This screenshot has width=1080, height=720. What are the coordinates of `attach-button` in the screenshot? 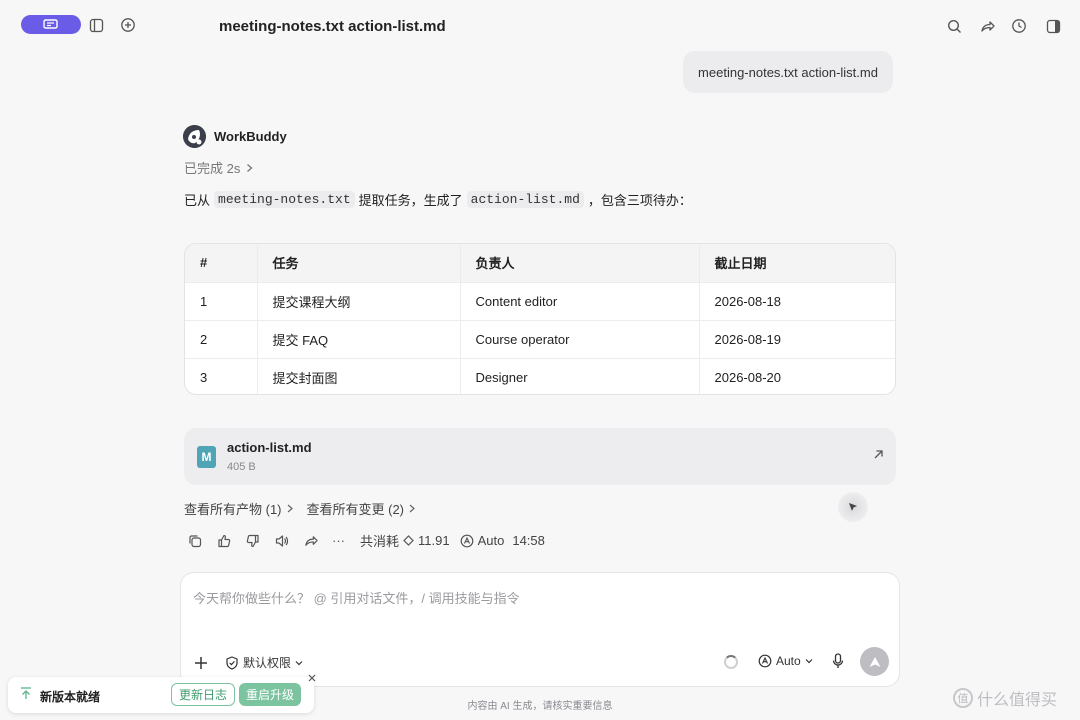 It's located at (201, 664).